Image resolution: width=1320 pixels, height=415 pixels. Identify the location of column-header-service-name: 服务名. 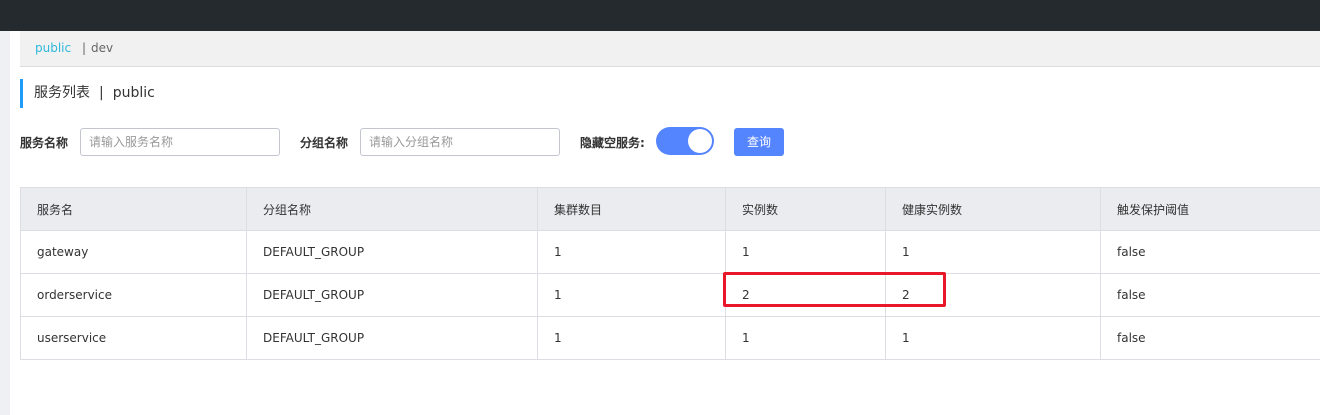
(133, 209).